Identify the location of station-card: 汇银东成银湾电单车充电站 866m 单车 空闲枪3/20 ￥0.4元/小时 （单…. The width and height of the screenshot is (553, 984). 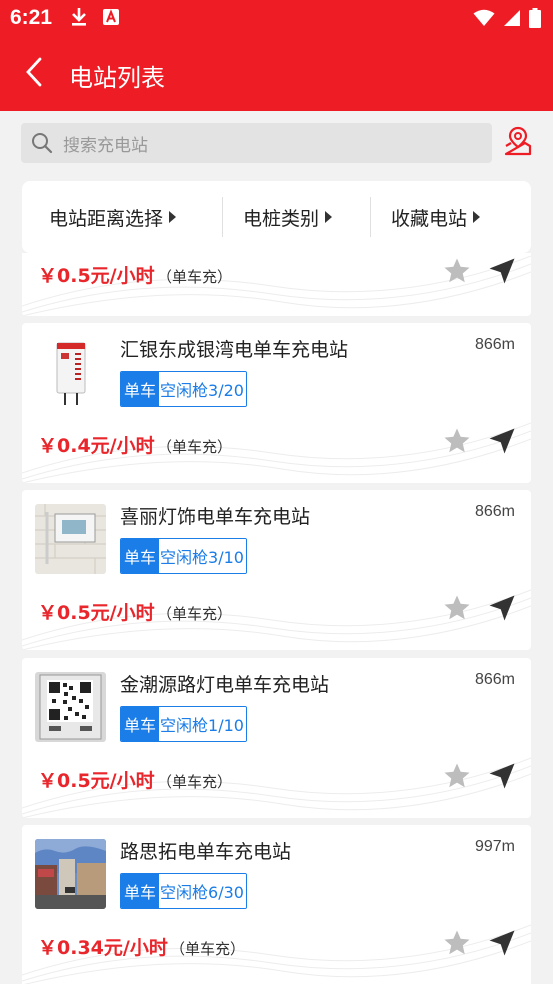
(276, 403).